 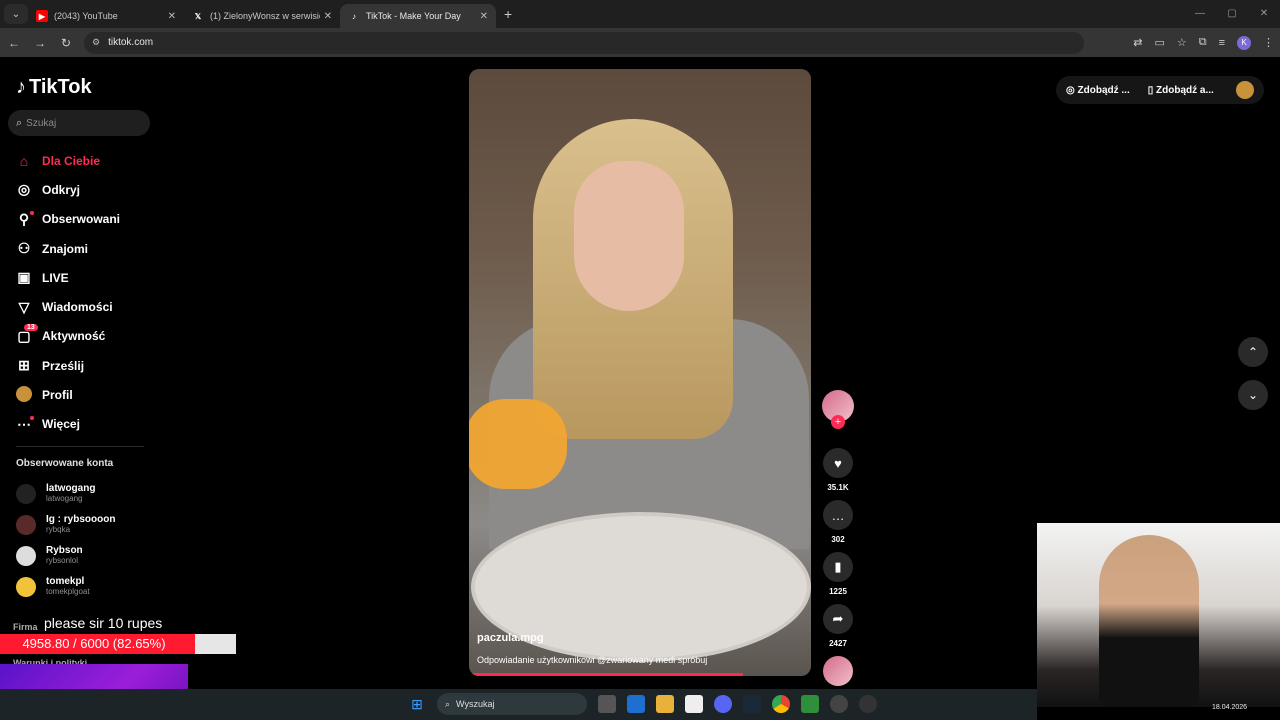 I want to click on sidebar-item-live: ▣ LIVE, so click(x=84, y=277).